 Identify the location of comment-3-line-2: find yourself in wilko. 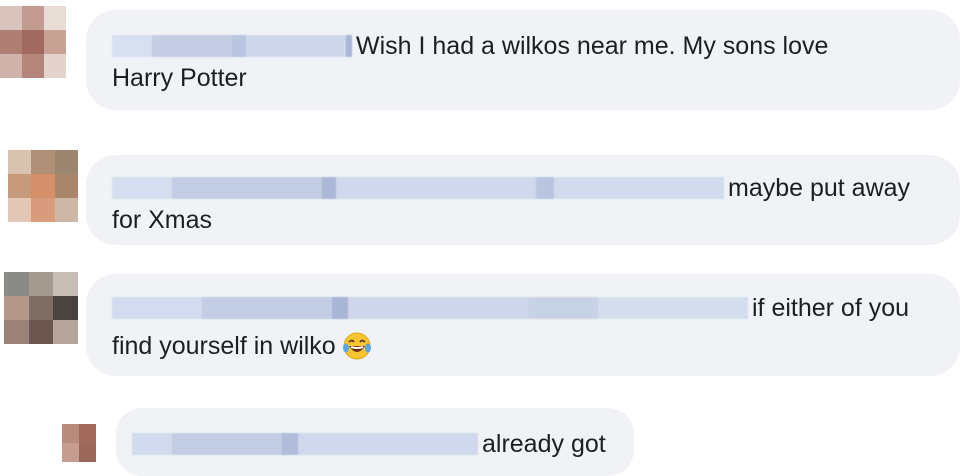
(242, 346).